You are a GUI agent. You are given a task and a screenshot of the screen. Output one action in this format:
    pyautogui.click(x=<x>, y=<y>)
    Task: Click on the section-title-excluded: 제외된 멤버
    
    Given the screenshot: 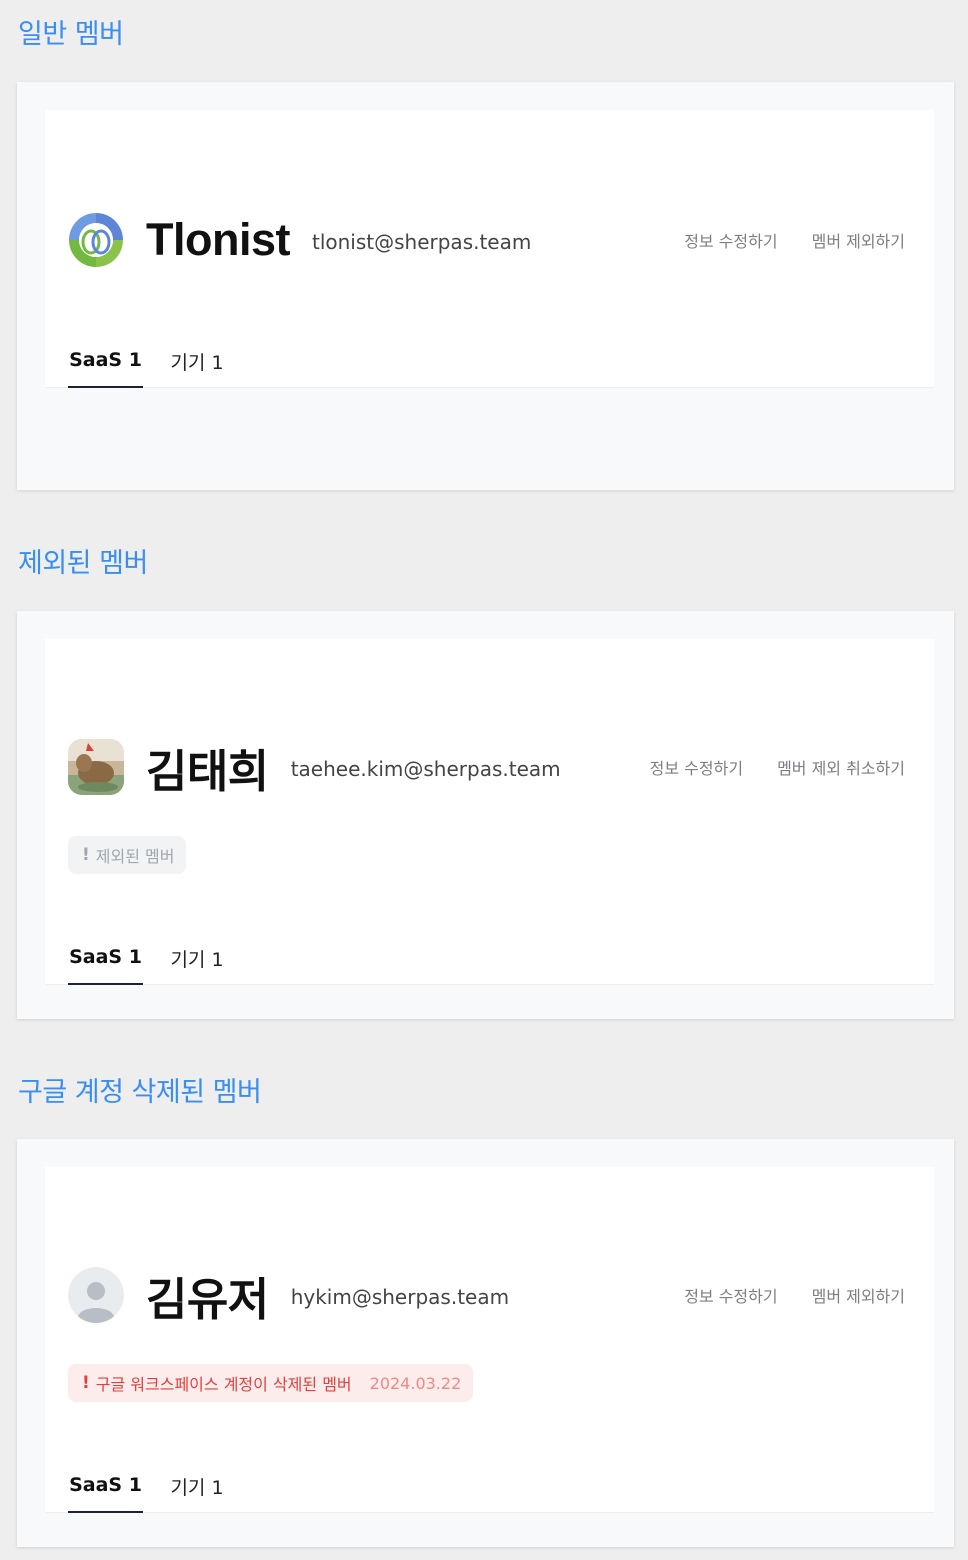 What is the action you would take?
    pyautogui.click(x=83, y=563)
    